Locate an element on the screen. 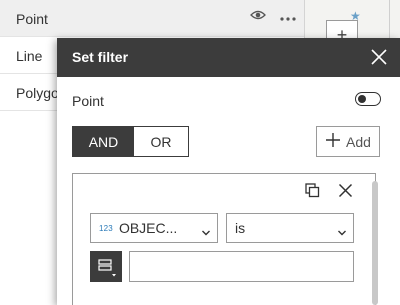  more-icon is located at coordinates (288, 17).